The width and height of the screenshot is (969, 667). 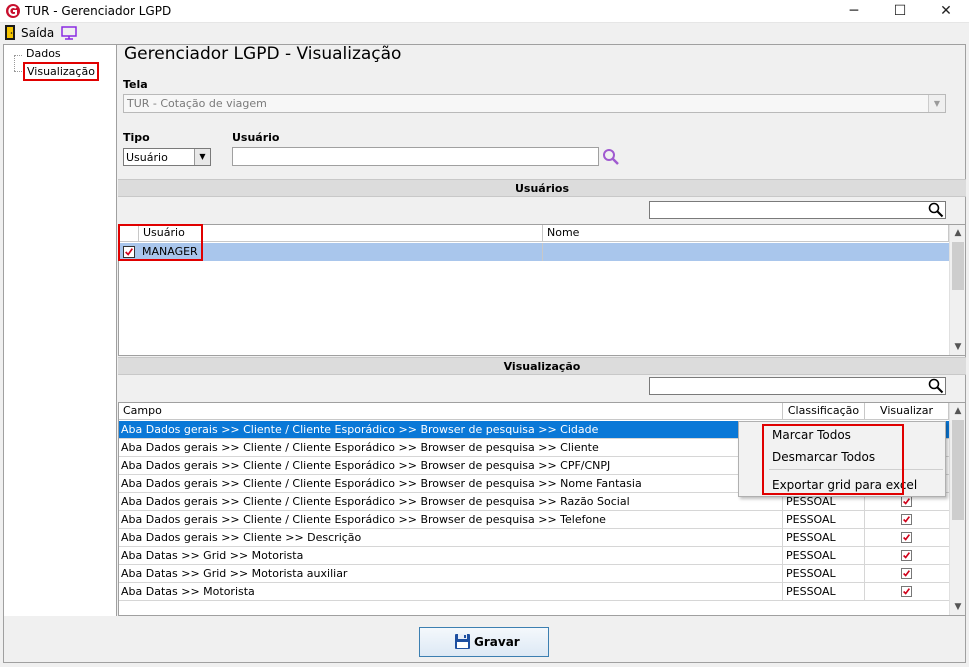 What do you see at coordinates (43, 53) in the screenshot?
I see `tree-item-dados: Dados` at bounding box center [43, 53].